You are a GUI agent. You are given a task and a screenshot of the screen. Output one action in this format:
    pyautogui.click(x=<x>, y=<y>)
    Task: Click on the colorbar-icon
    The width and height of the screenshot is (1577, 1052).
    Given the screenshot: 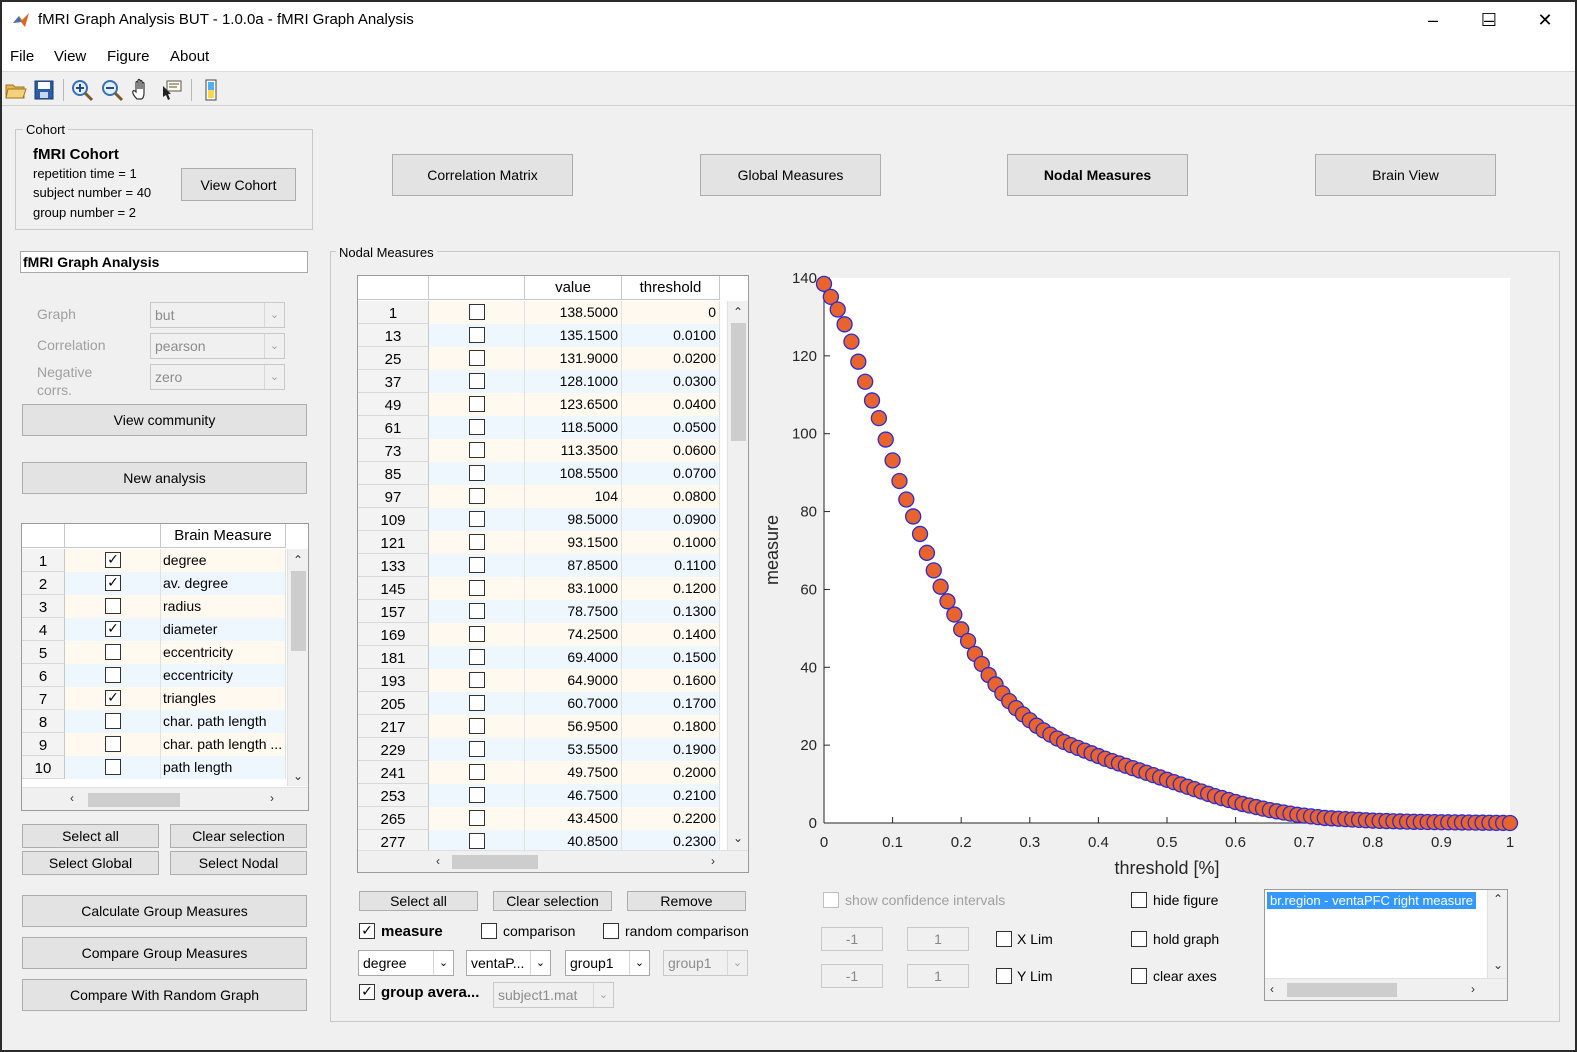 What is the action you would take?
    pyautogui.click(x=211, y=90)
    